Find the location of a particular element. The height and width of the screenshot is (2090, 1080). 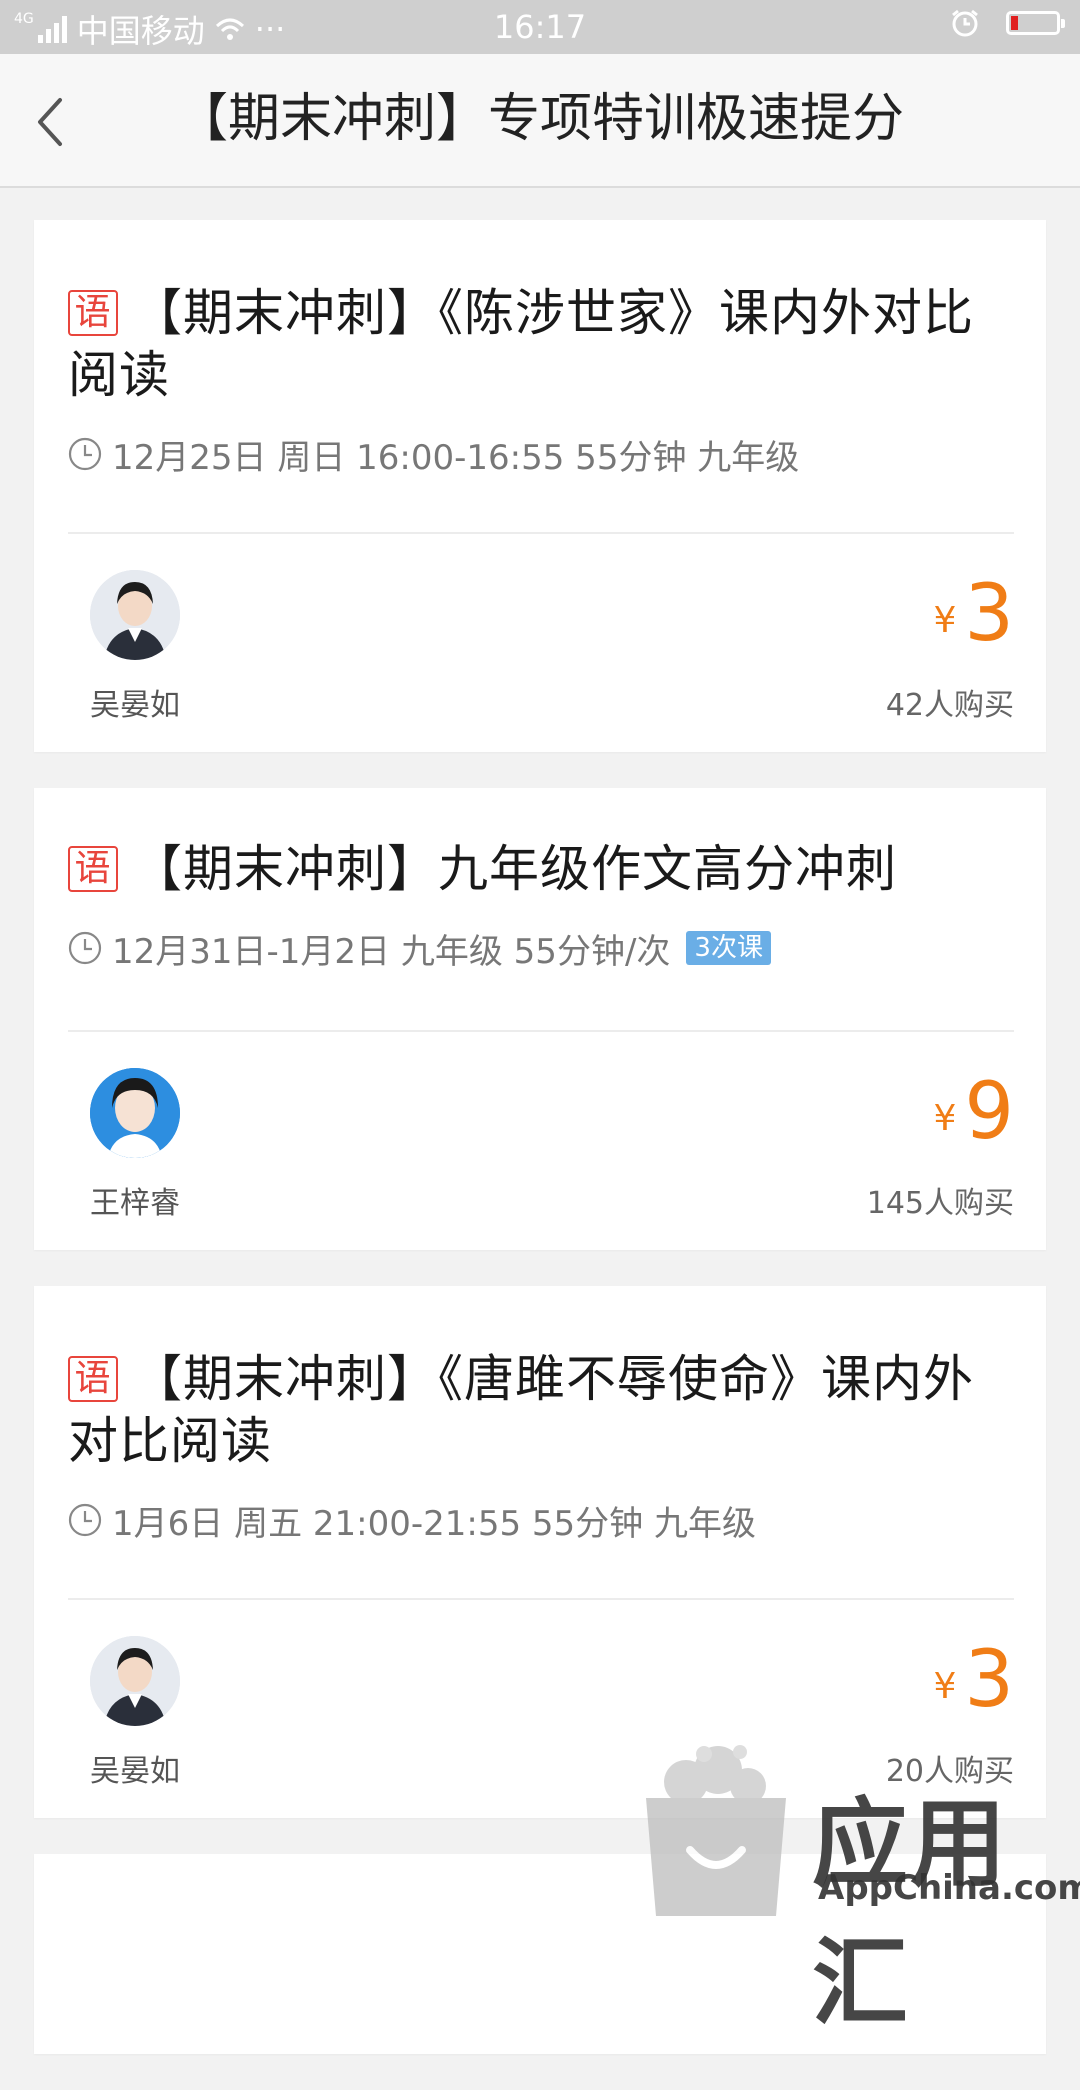

course-footer: 吴晏如 ¥3 42人购买 is located at coordinates (540, 643).